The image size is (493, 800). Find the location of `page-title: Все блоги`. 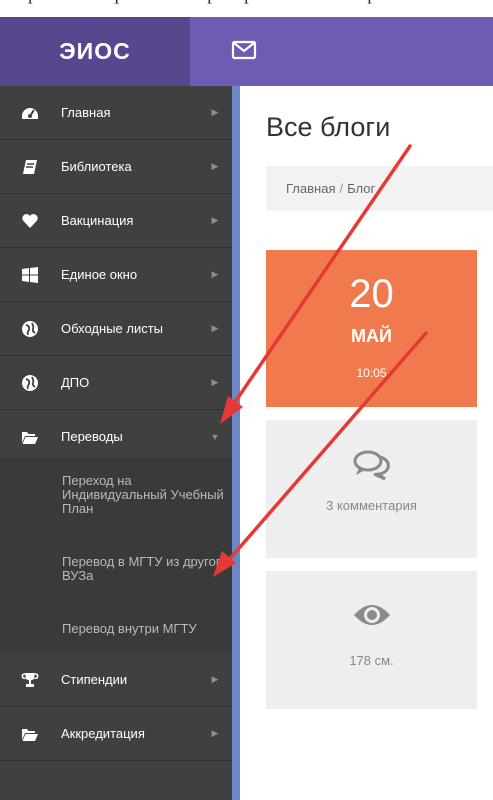

page-title: Все блоги is located at coordinates (328, 127).